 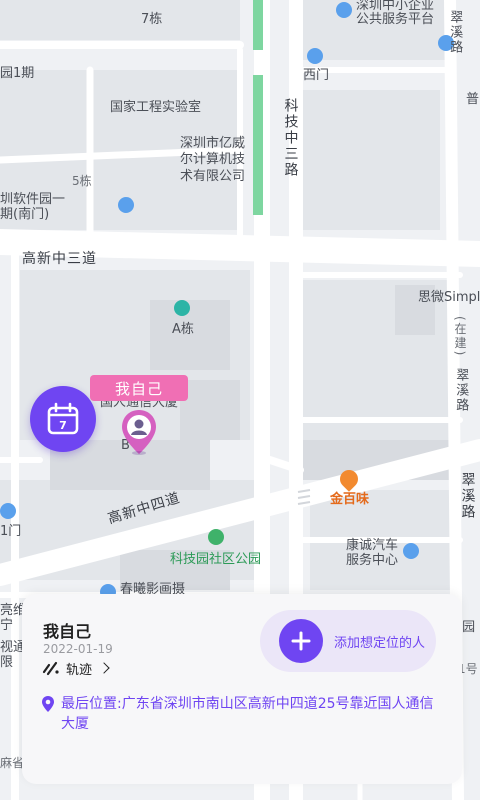 I want to click on sme-service-poi-icon, so click(x=344, y=10).